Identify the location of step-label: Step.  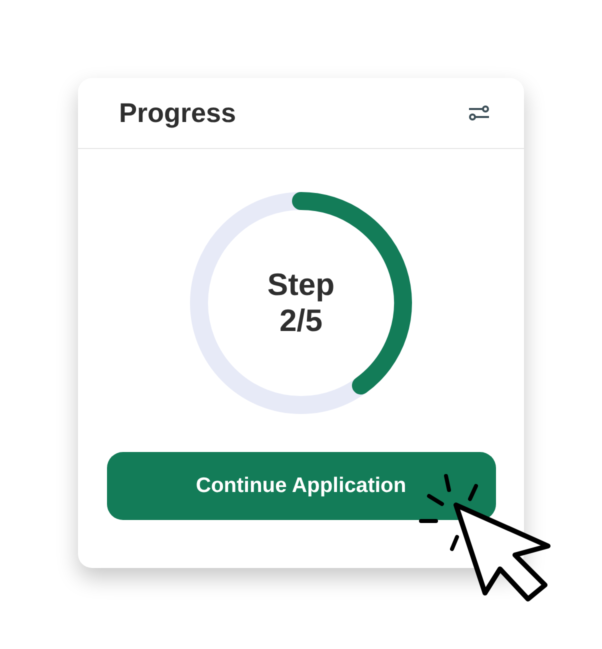
(301, 285).